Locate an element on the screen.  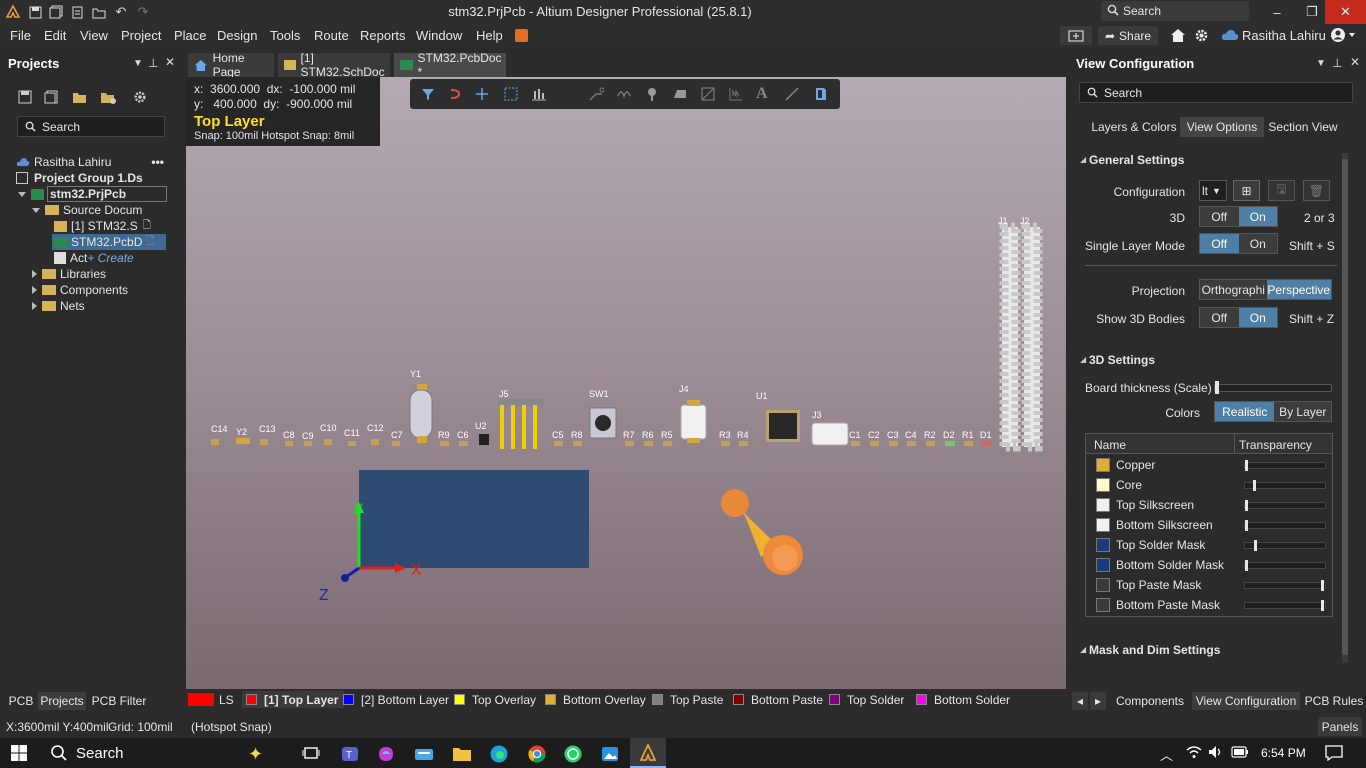
tab-home-page: Home Page is located at coordinates (231, 65).